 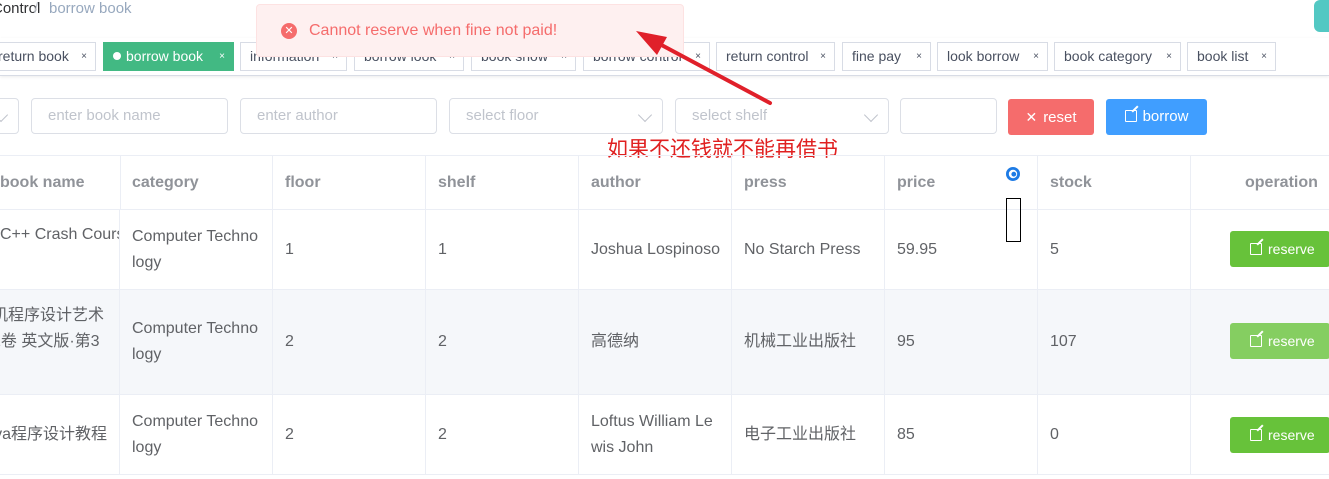 What do you see at coordinates (1281, 182) in the screenshot?
I see `header-operation: operation` at bounding box center [1281, 182].